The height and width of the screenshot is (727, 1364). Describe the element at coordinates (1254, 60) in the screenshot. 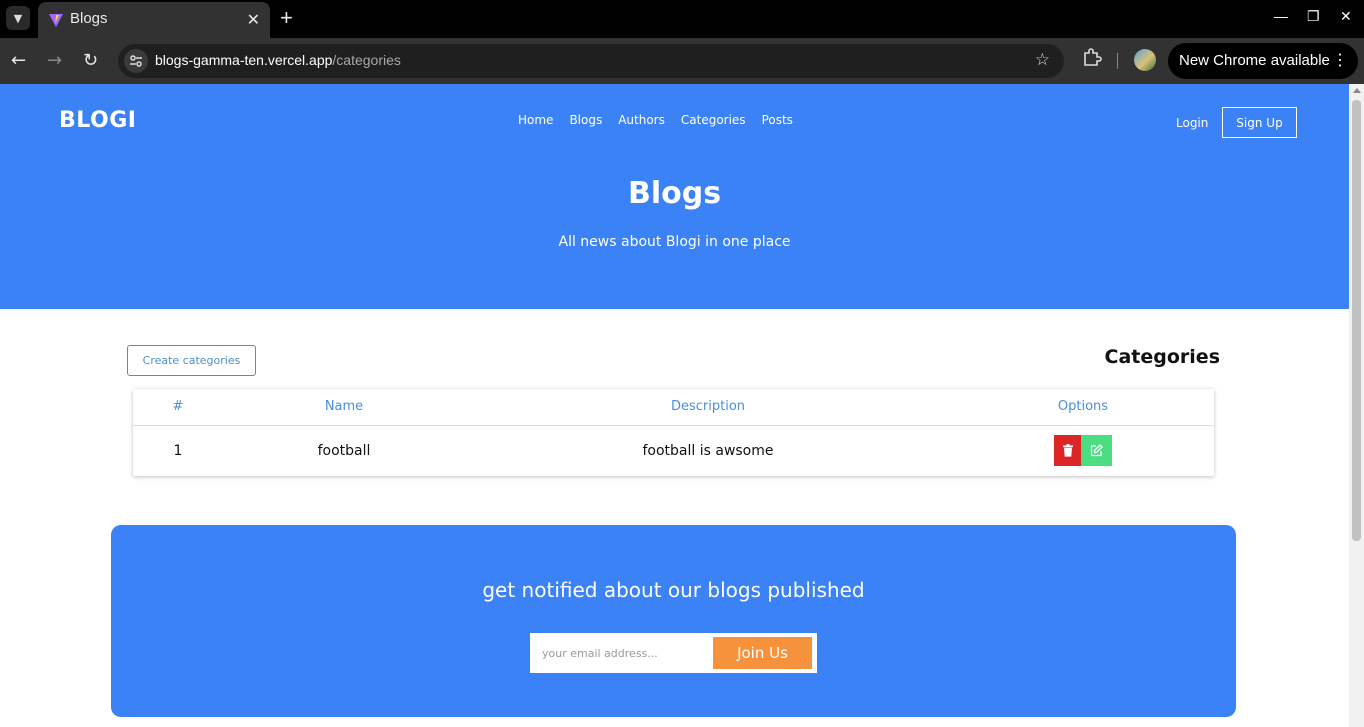

I see `chrome-update-label: New Chrome available` at that location.